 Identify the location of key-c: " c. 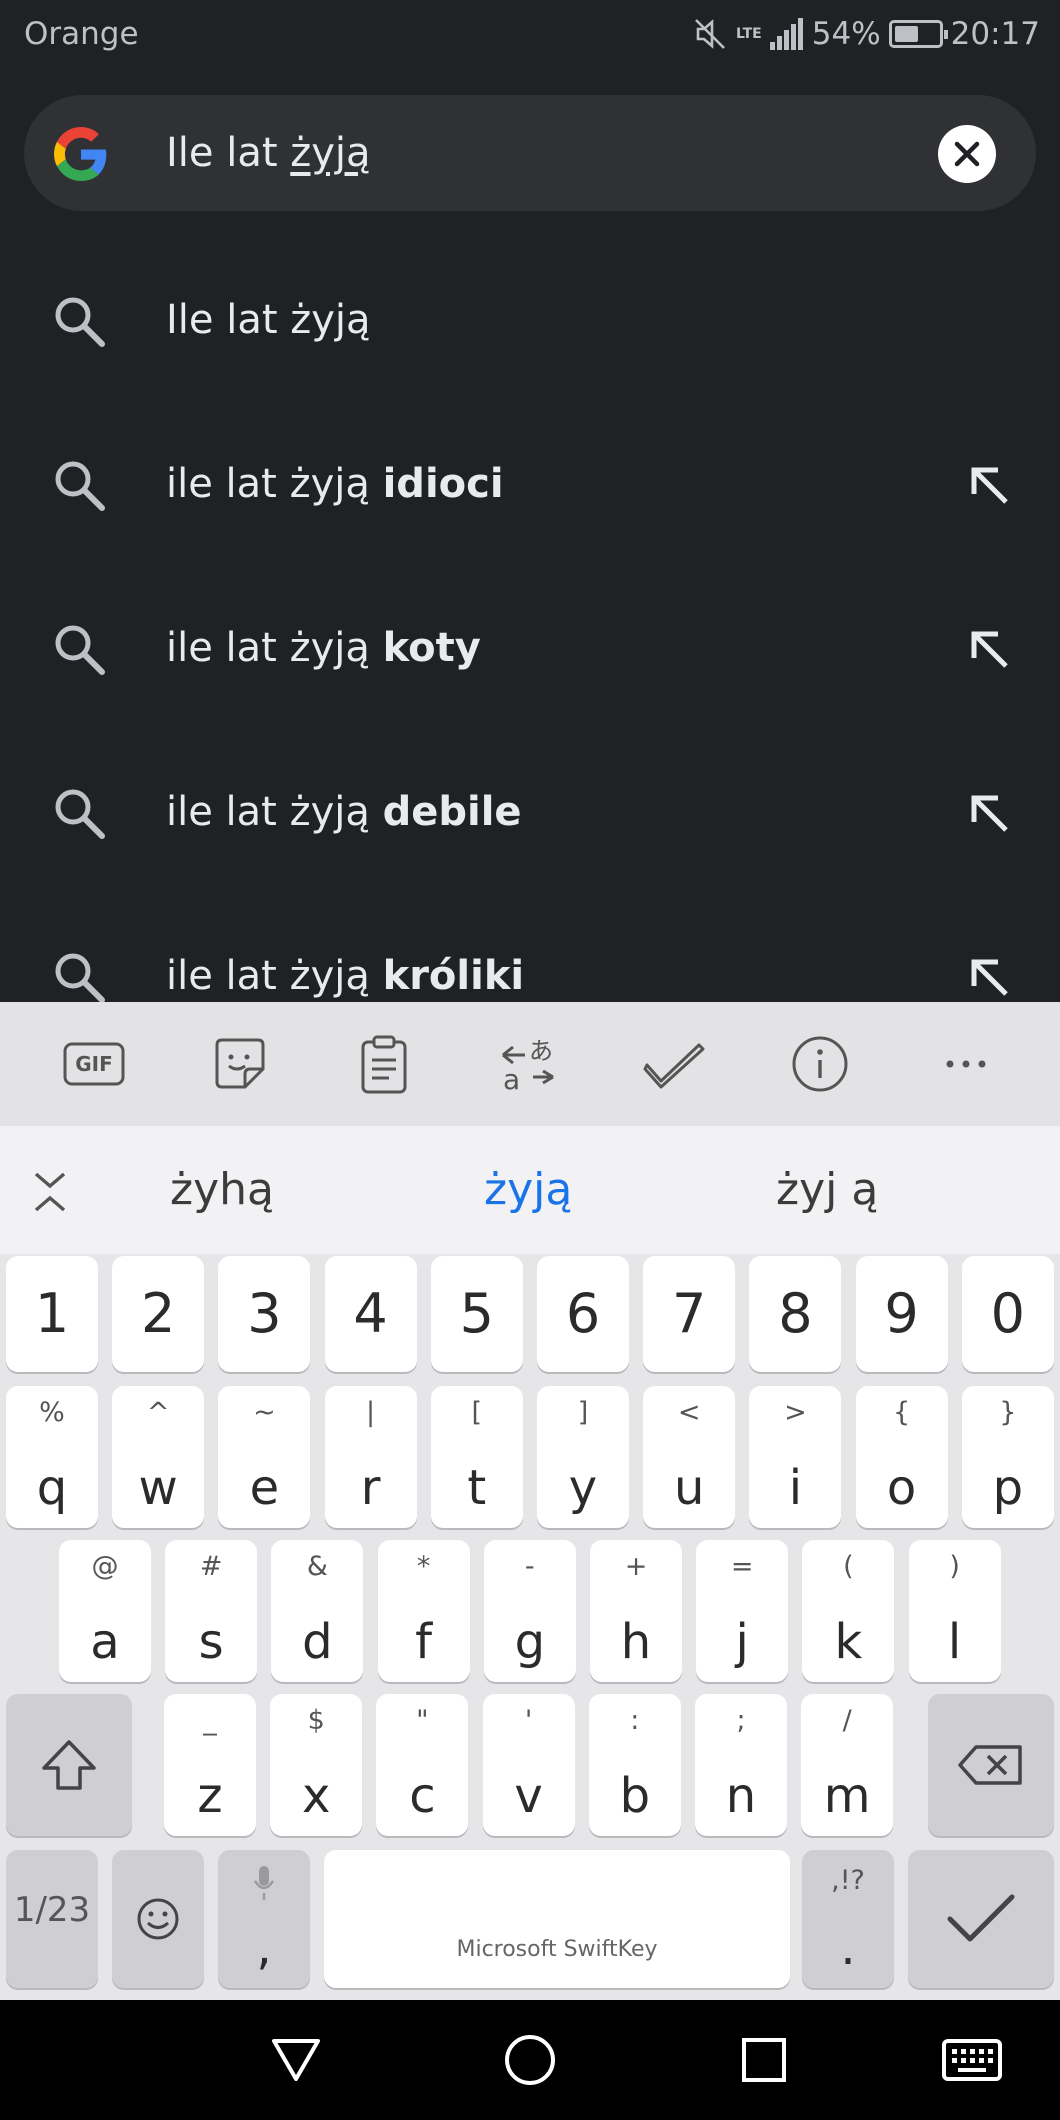
(422, 1765).